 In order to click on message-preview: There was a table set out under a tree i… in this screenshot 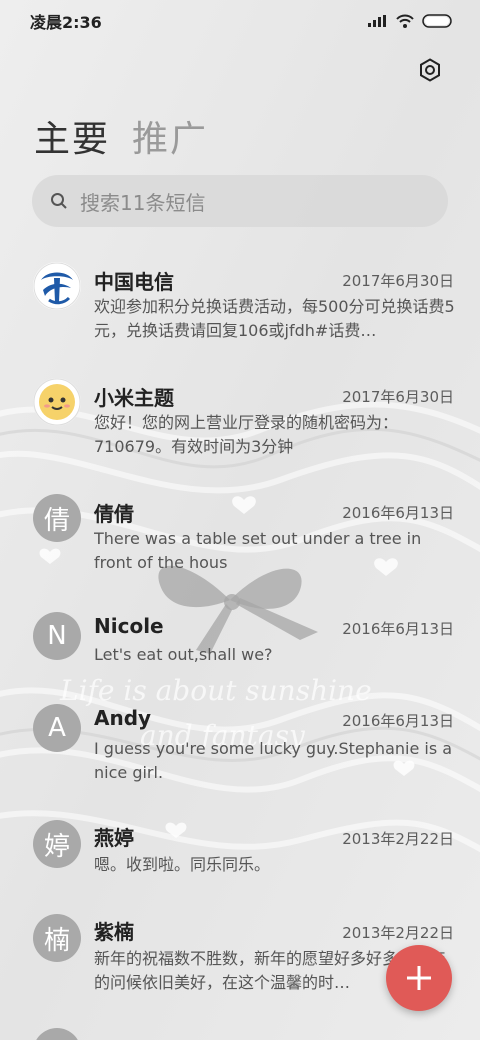, I will do `click(258, 550)`.